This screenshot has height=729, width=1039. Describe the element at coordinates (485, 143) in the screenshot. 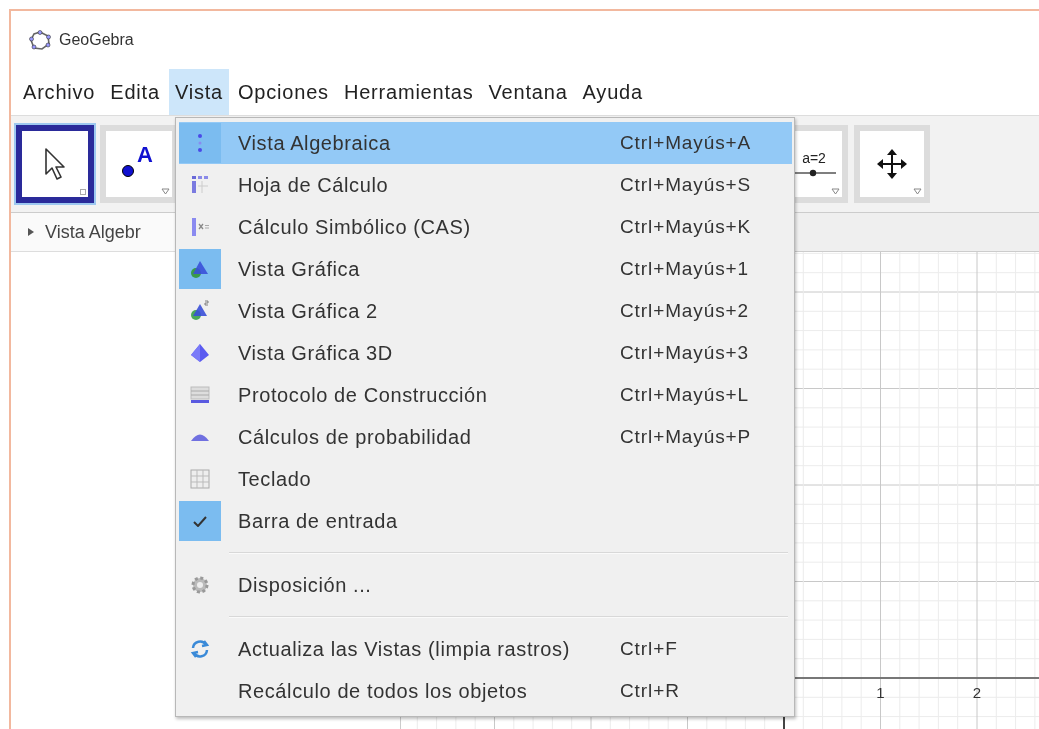

I see `menu-entry: Vista Algebraica Ctrl+Mayús+A` at that location.